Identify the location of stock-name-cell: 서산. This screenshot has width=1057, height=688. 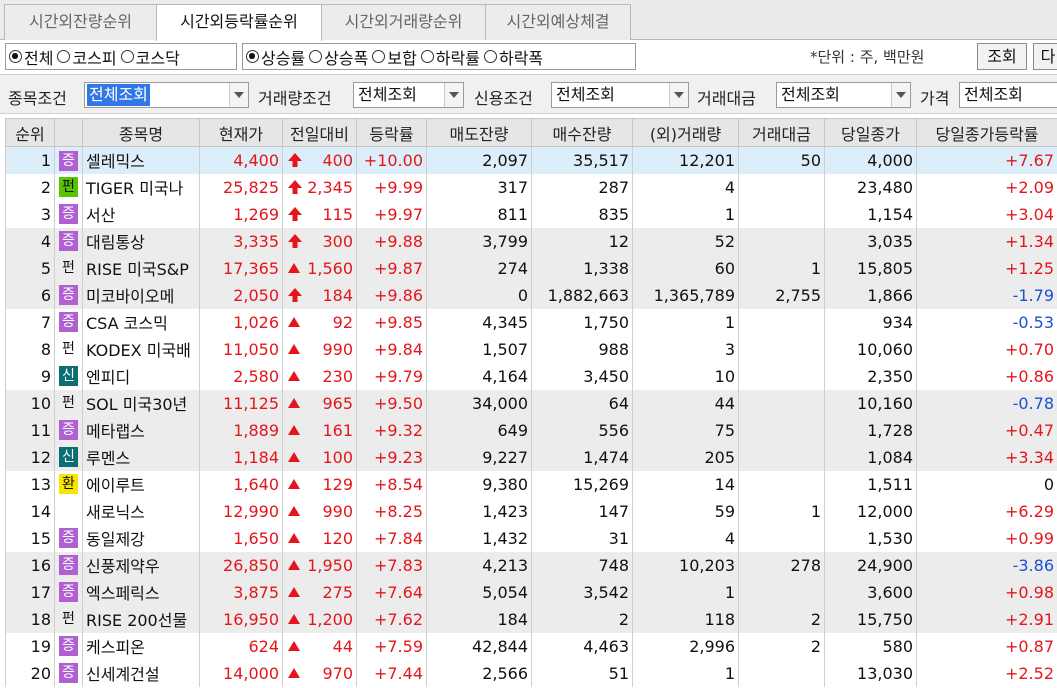
(141, 214).